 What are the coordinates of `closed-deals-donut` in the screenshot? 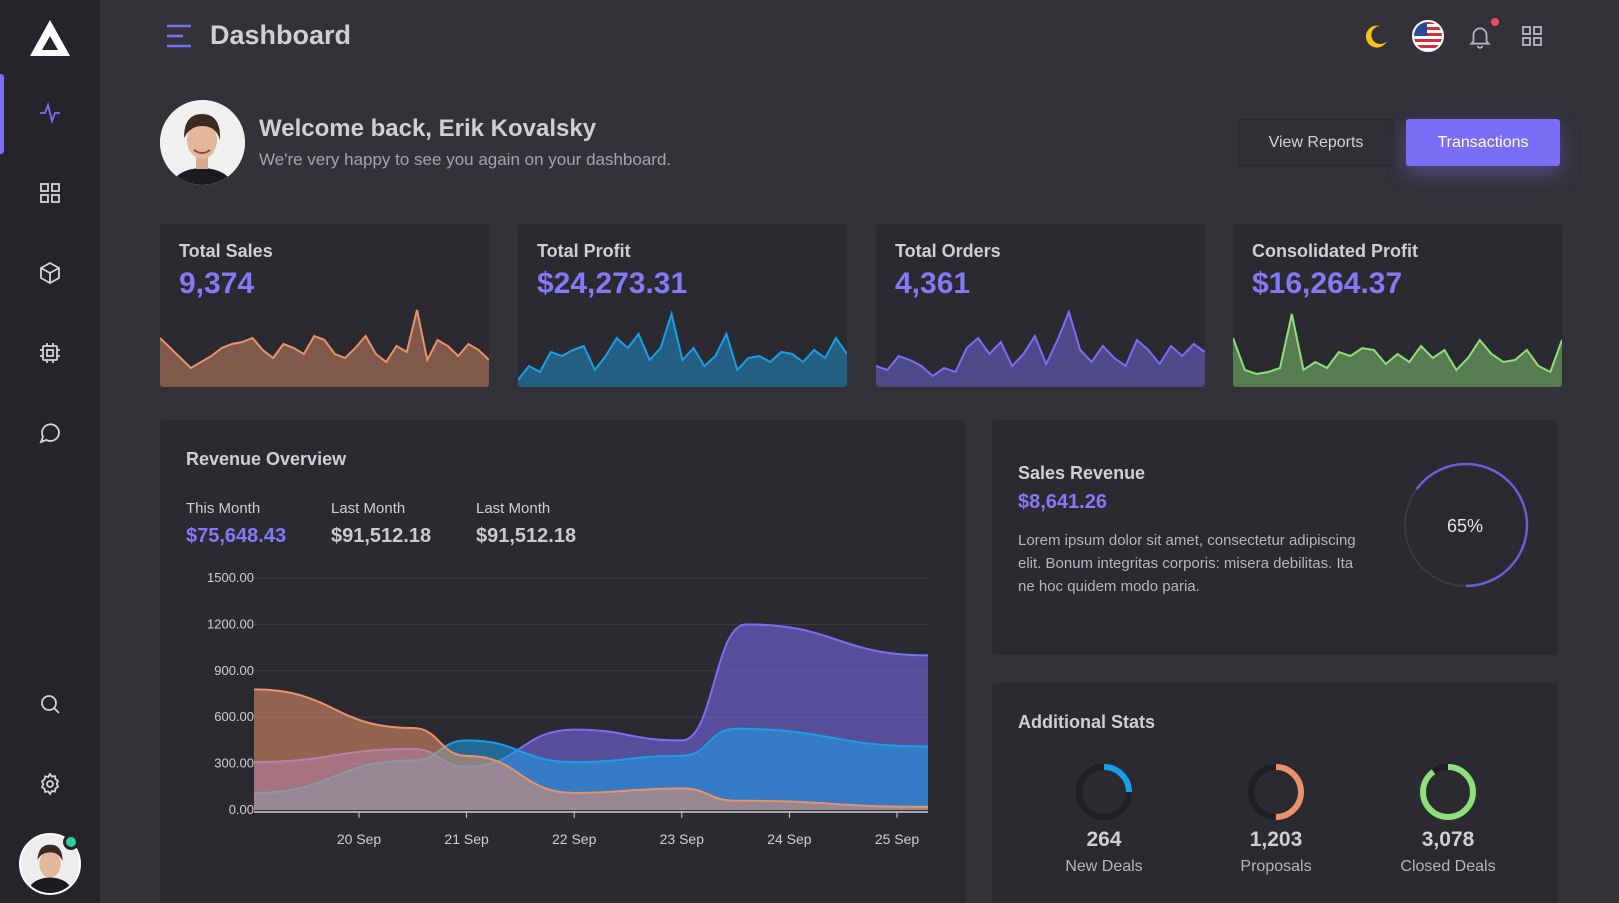 It's located at (1448, 792).